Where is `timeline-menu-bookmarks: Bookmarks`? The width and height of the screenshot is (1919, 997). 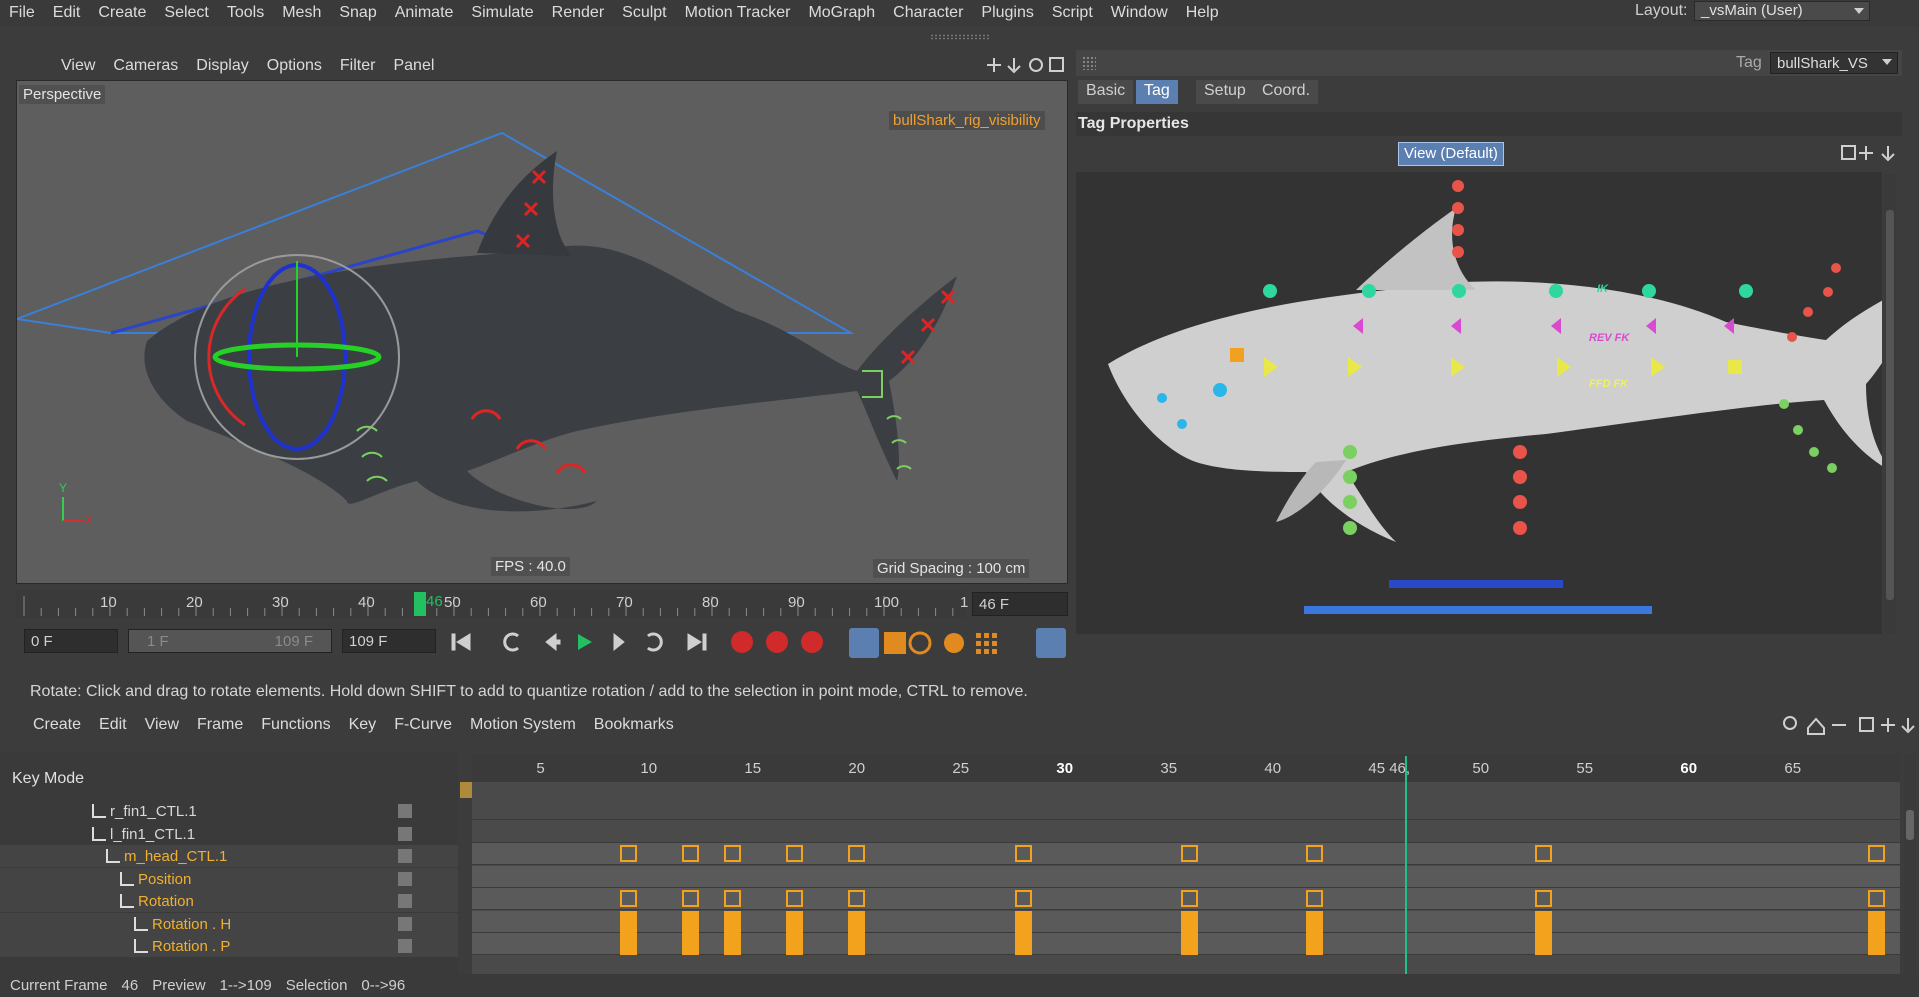 timeline-menu-bookmarks: Bookmarks is located at coordinates (634, 725).